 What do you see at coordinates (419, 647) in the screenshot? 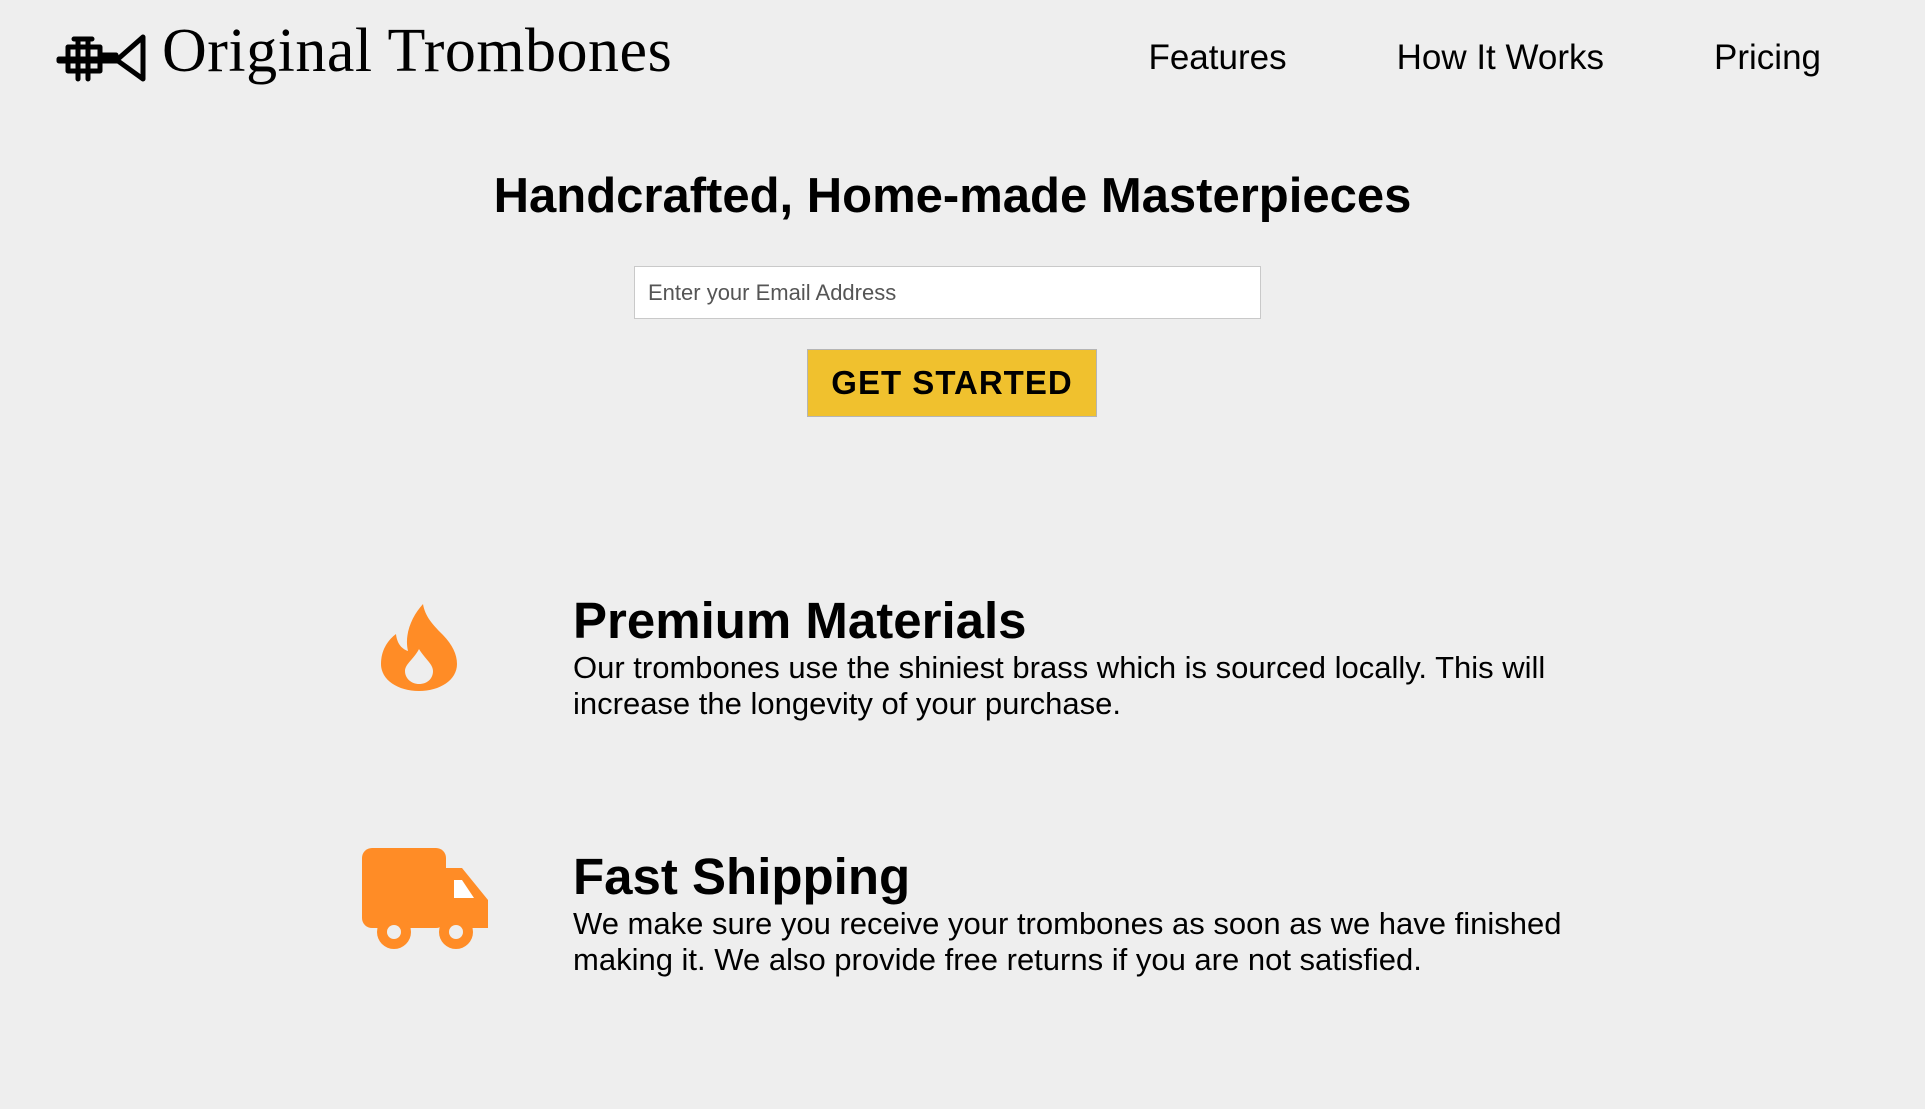
I see `fire-icon` at bounding box center [419, 647].